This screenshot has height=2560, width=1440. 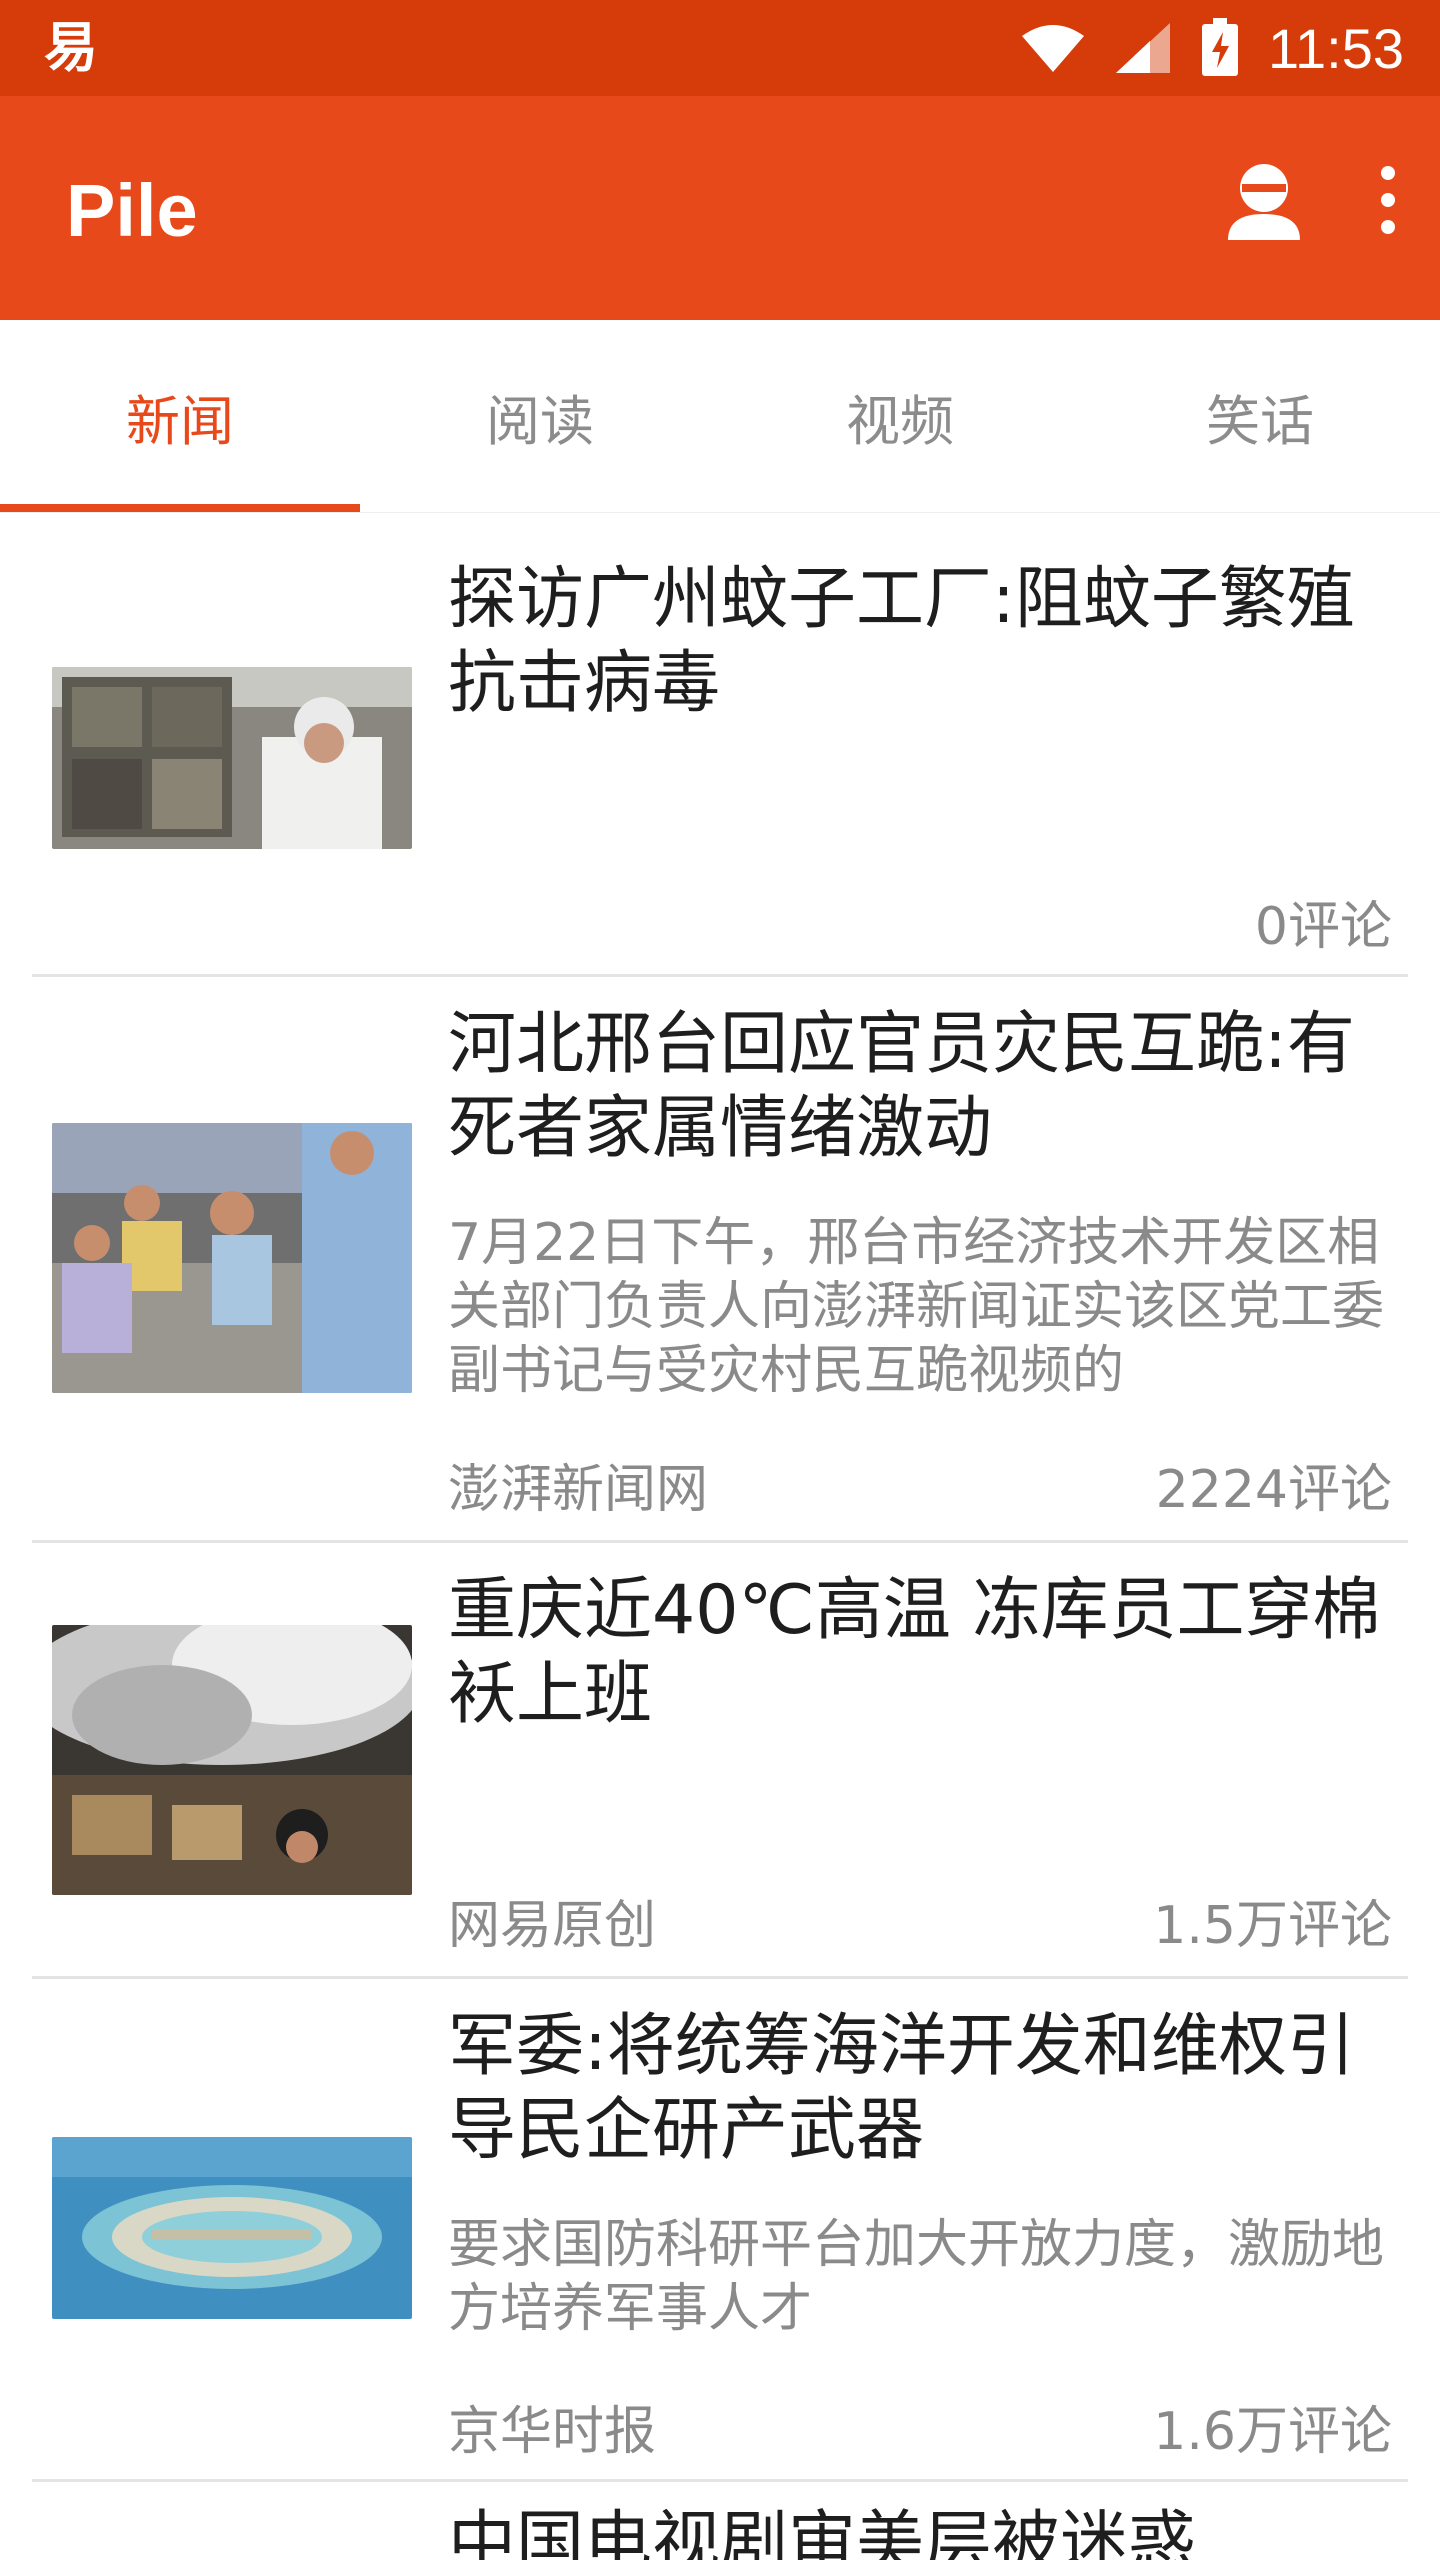 I want to click on app-bar-actions, so click(x=1311, y=200).